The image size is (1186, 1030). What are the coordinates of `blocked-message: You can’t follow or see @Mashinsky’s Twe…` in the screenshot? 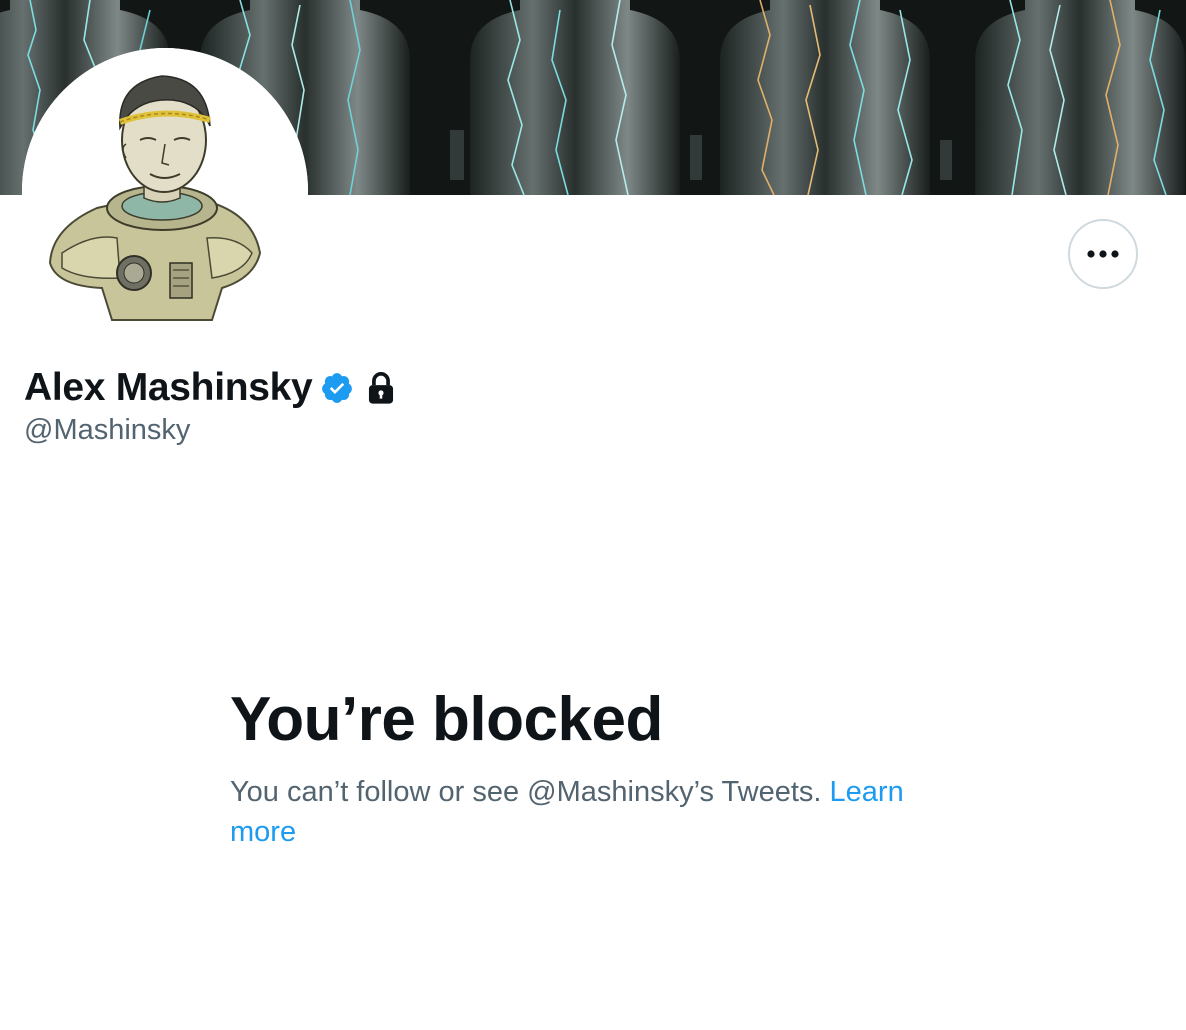 It's located at (590, 812).